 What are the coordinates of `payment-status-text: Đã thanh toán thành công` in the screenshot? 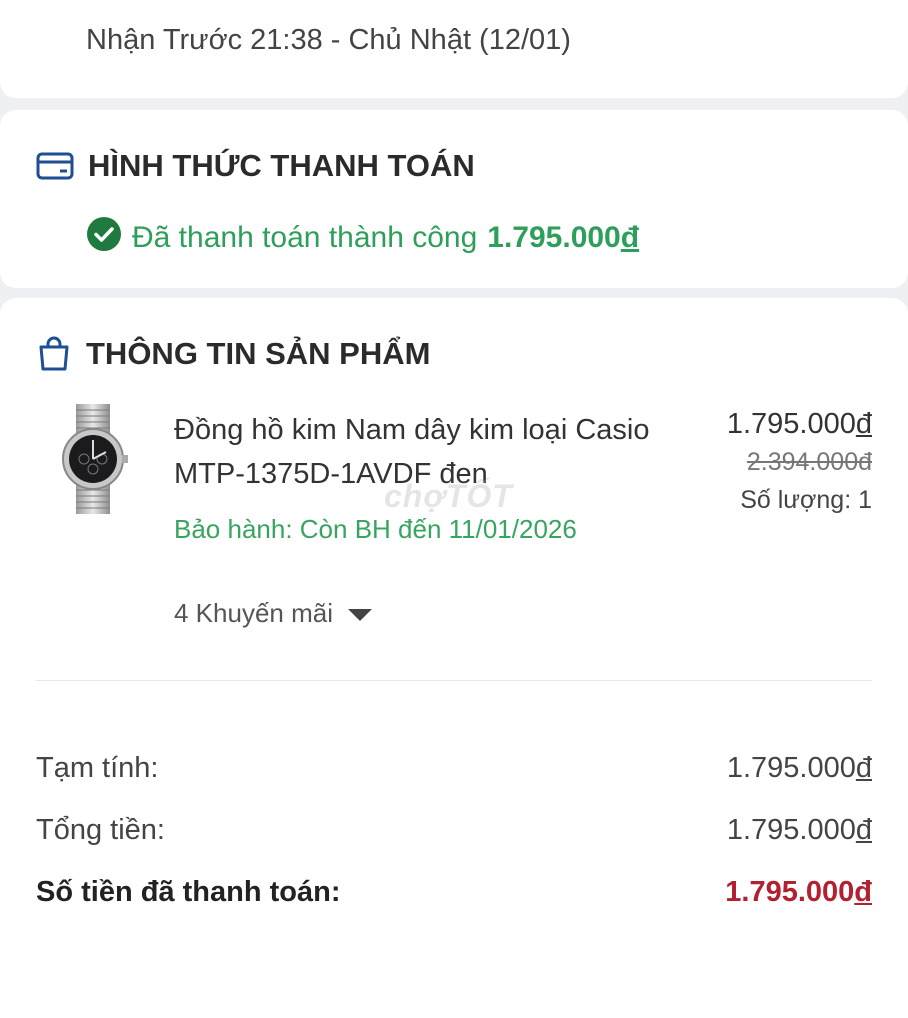 It's located at (305, 237).